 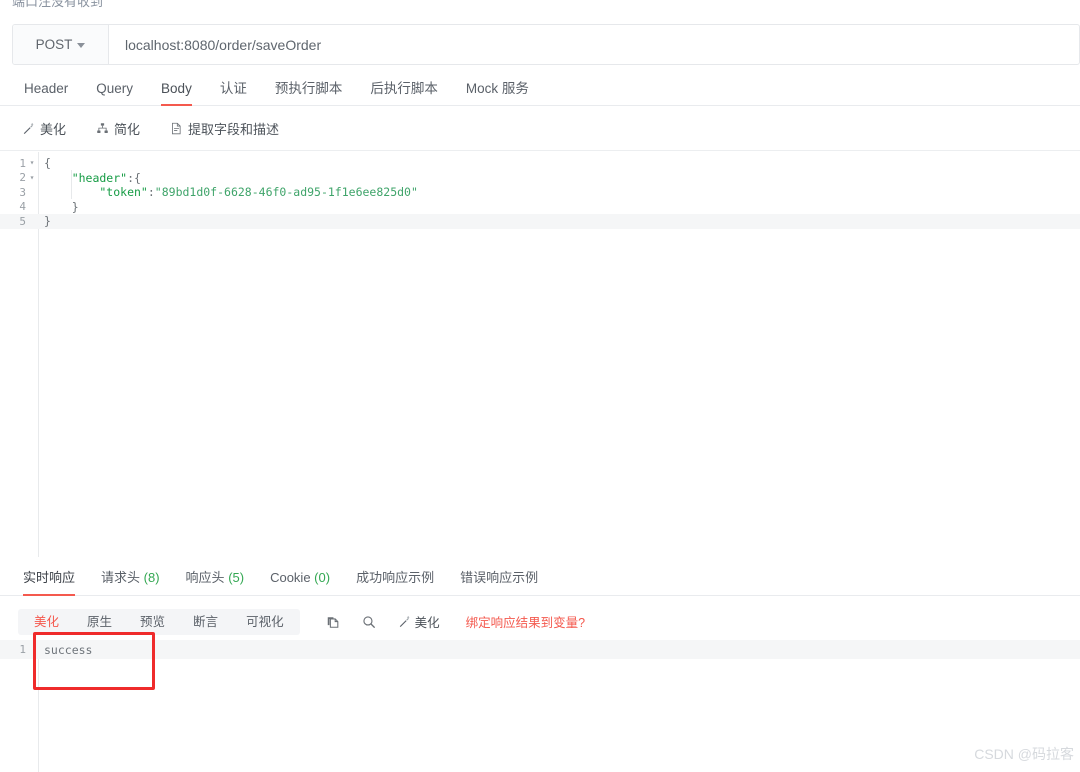 I want to click on resp-tab-request-headers: 请求头 (8), so click(x=130, y=583).